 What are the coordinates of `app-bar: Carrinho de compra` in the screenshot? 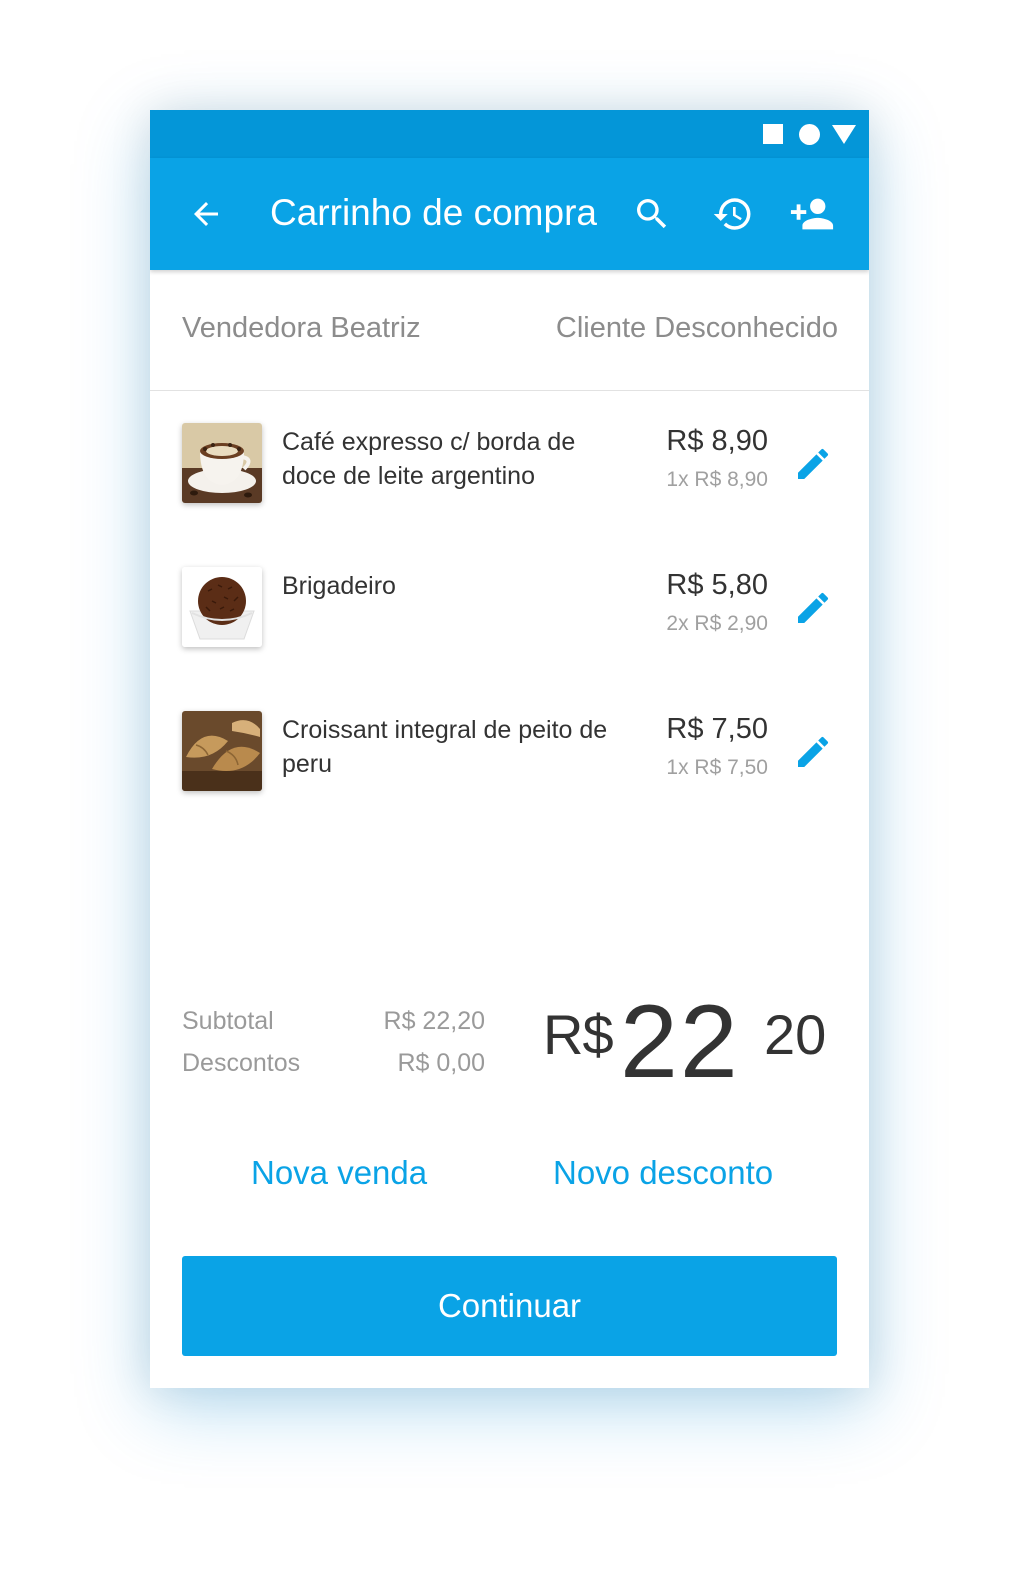 It's located at (509, 214).